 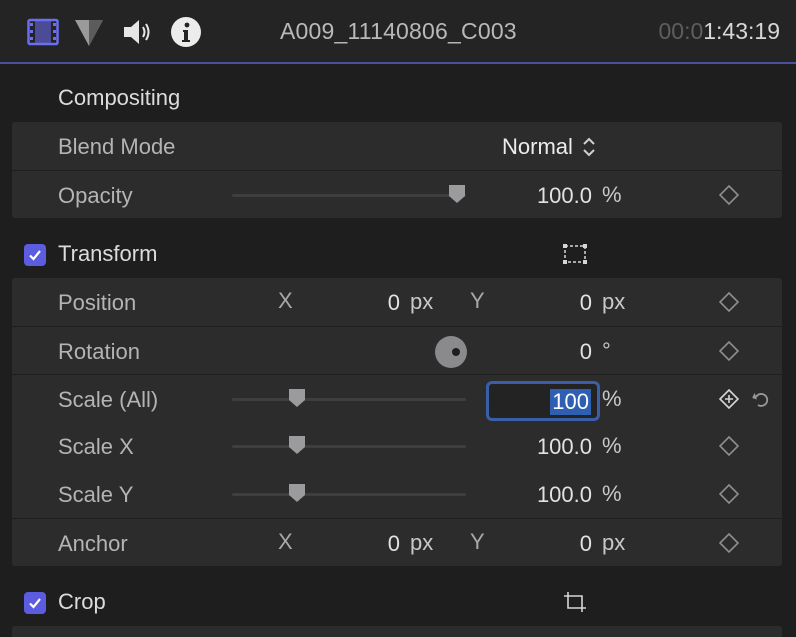 I want to click on position-x-value: 0, so click(x=371, y=303).